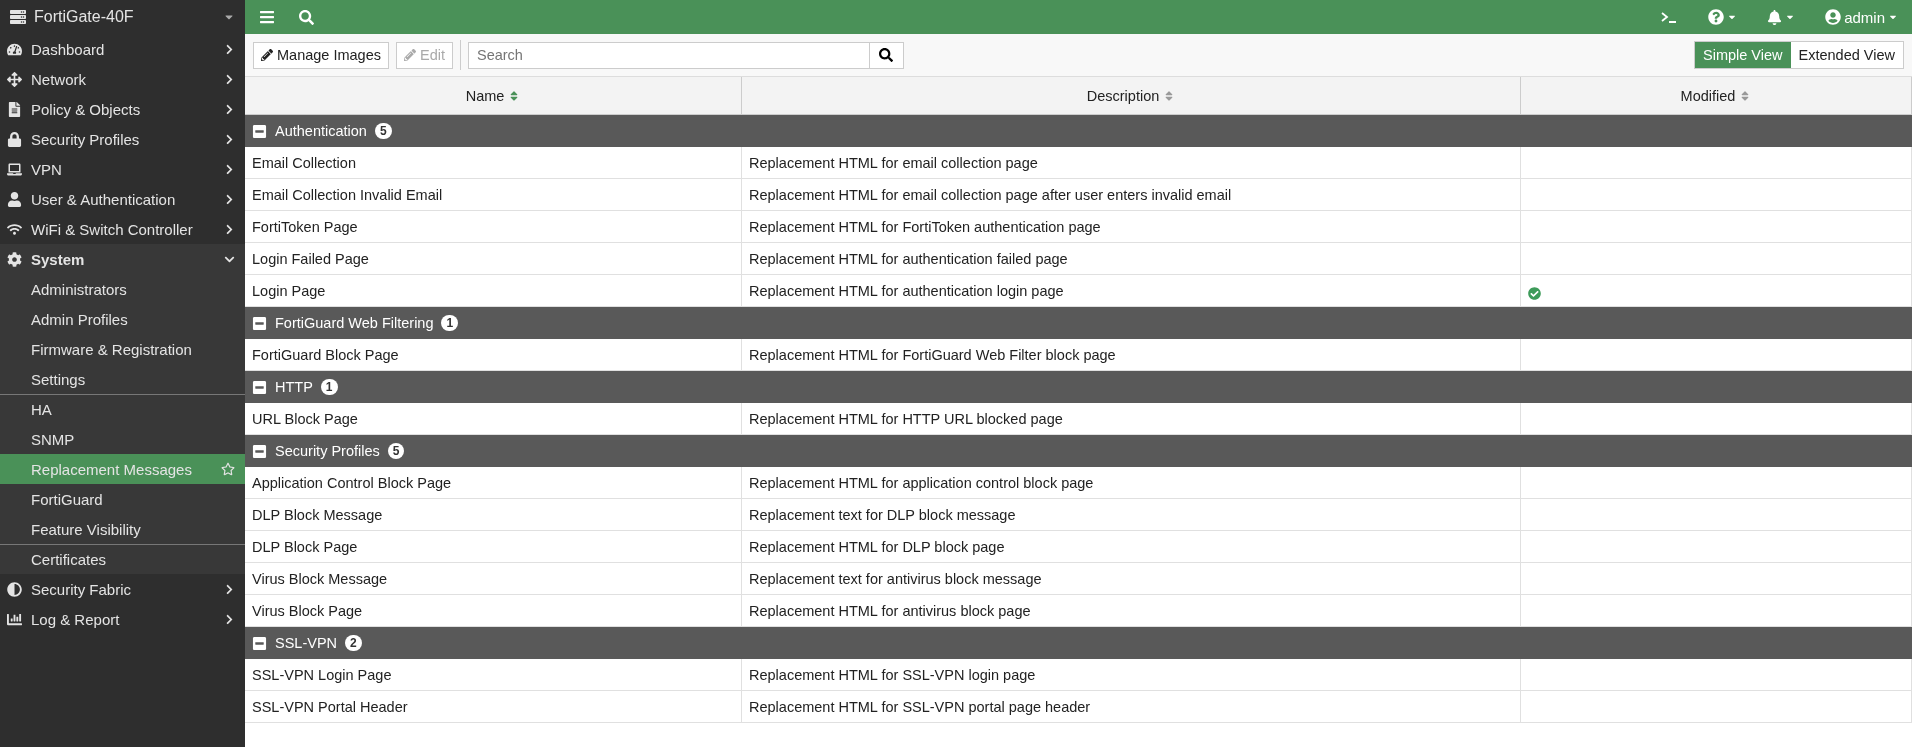 This screenshot has height=747, width=1912. I want to click on user-icon, so click(14, 199).